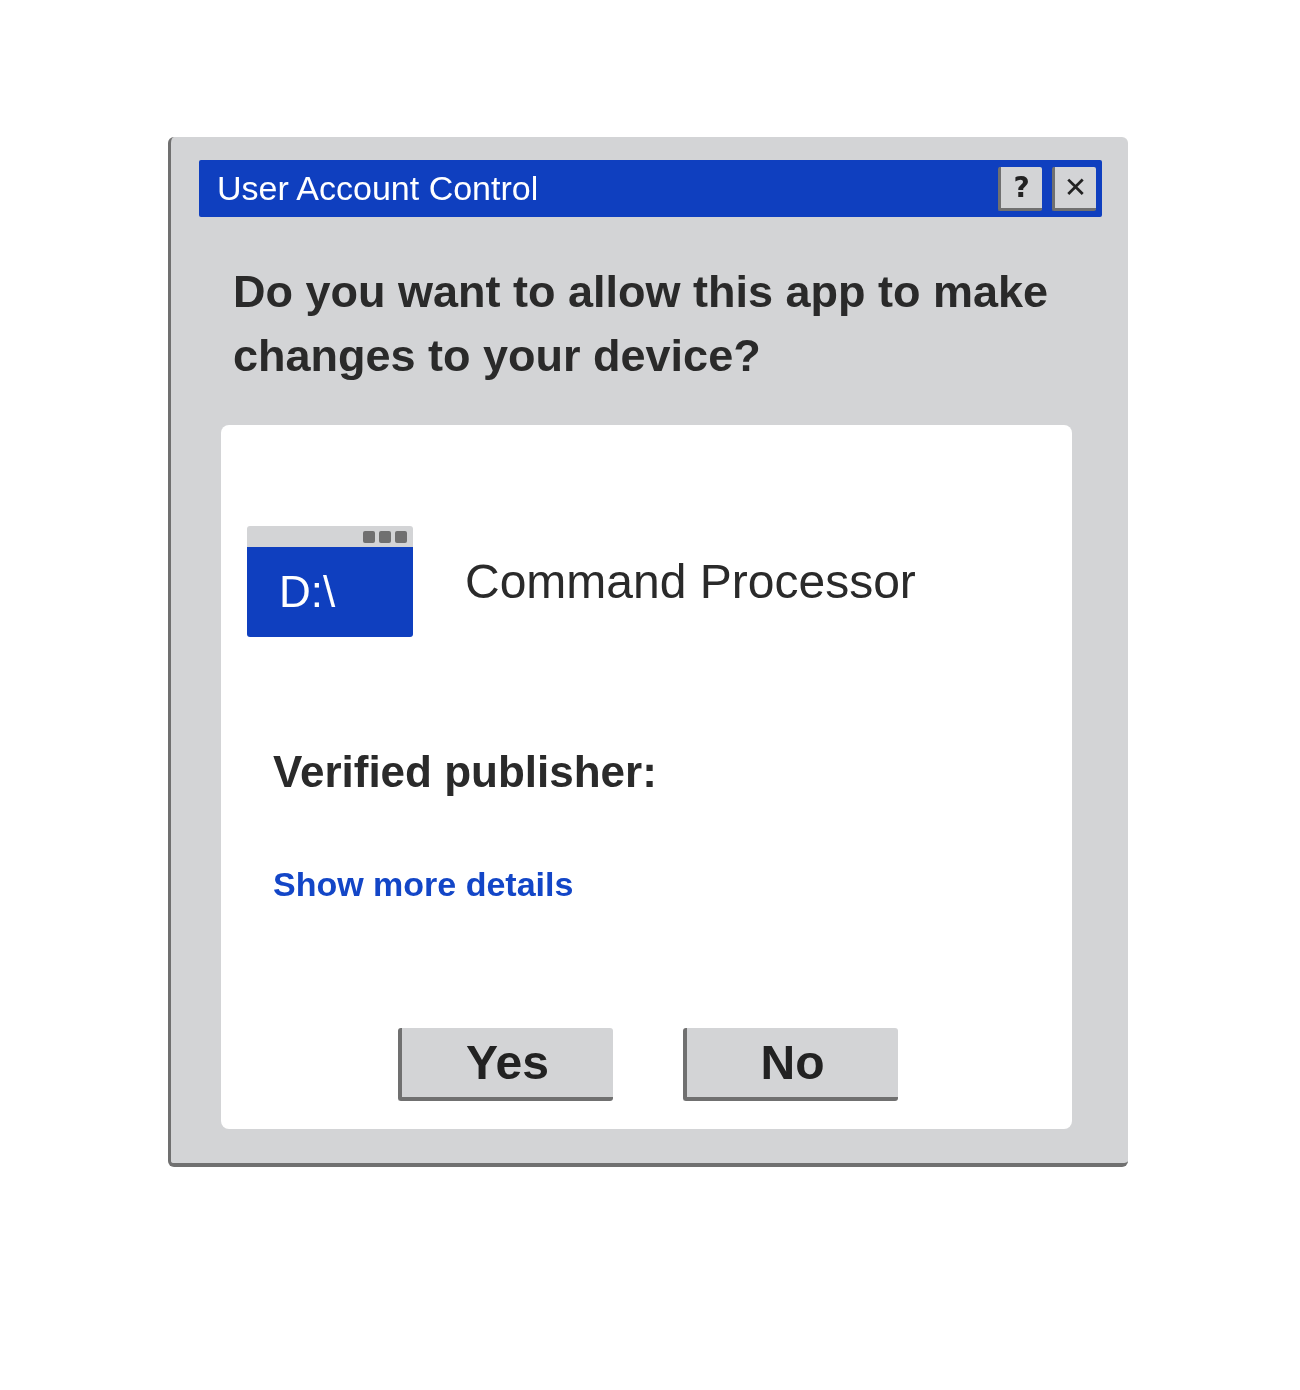 The height and width of the screenshot is (1390, 1300). Describe the element at coordinates (1074, 188) in the screenshot. I see `close-button: ✕` at that location.